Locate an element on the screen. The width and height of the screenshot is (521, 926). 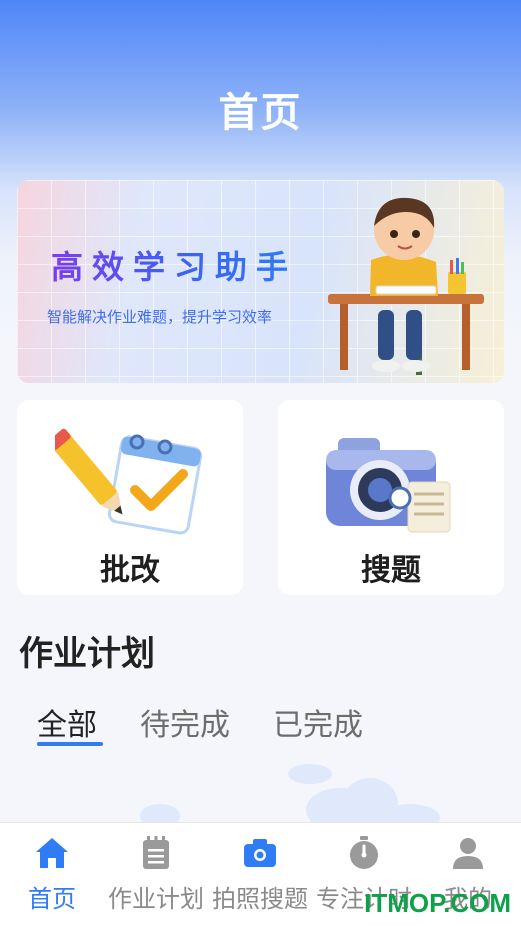
stopwatch-icon is located at coordinates (364, 852).